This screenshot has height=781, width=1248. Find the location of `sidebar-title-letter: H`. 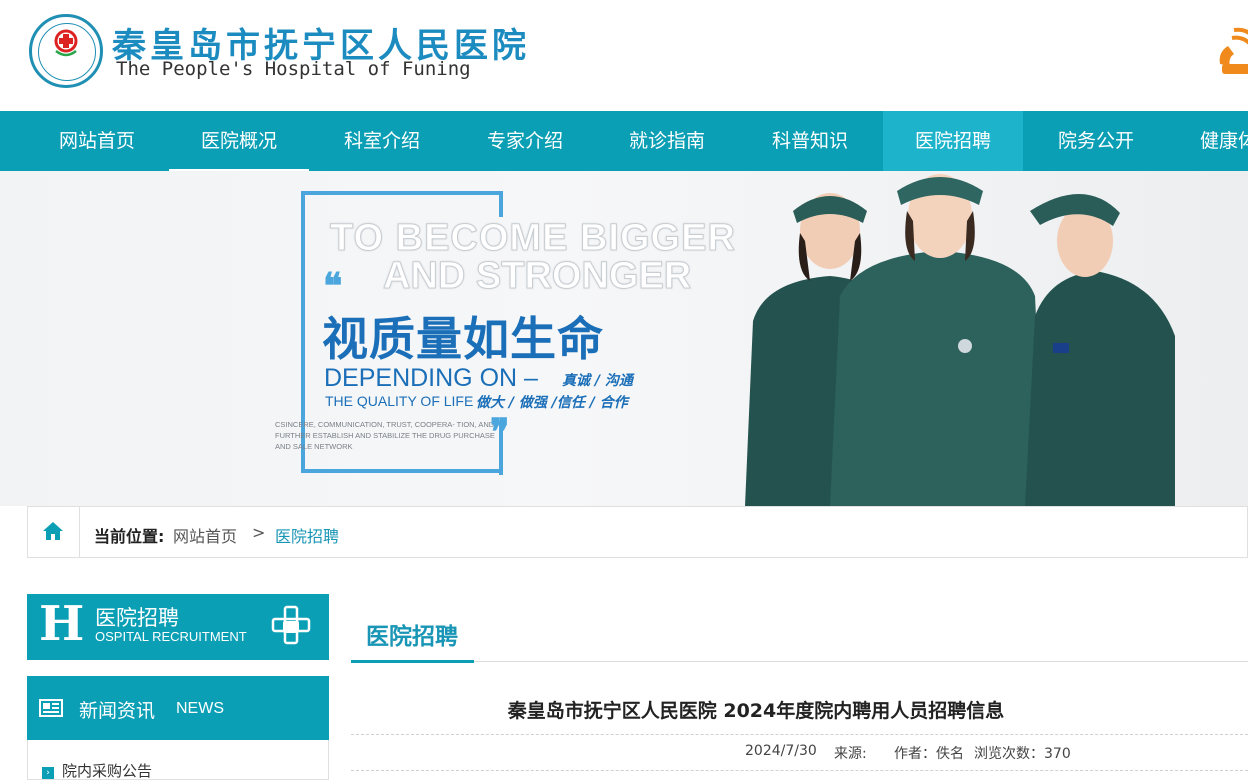

sidebar-title-letter: H is located at coordinates (62, 624).